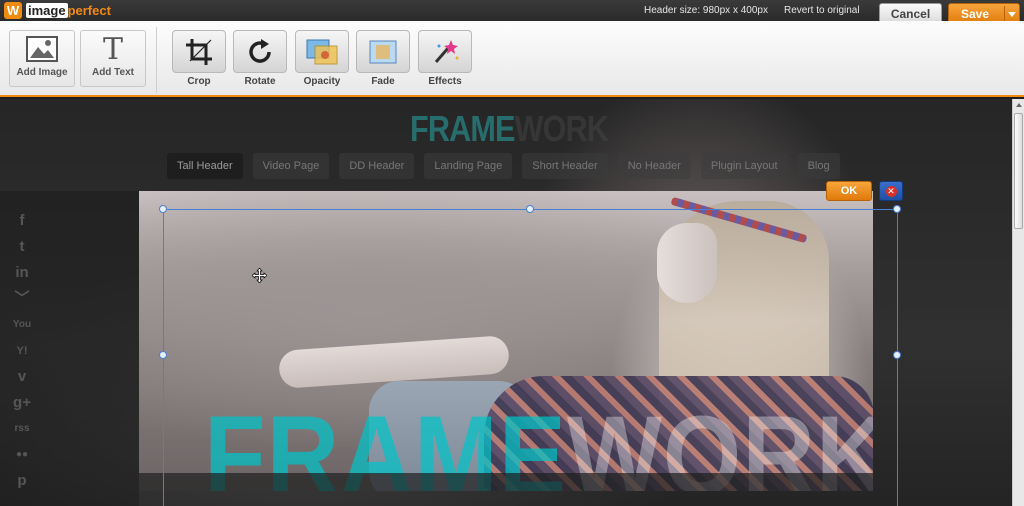 The width and height of the screenshot is (1024, 506). What do you see at coordinates (13, 10) in the screenshot?
I see `logo-mark-icon: W` at bounding box center [13, 10].